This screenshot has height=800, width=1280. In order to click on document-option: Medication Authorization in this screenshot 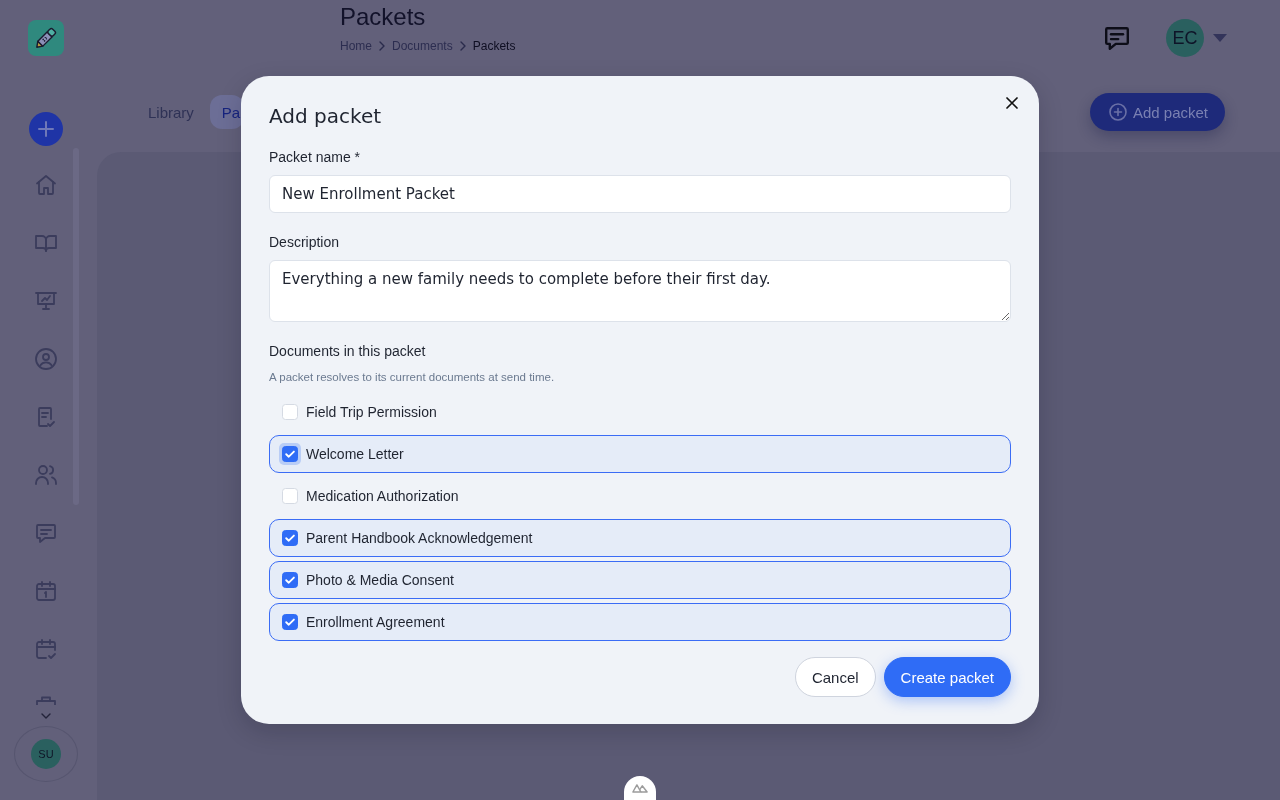, I will do `click(640, 496)`.